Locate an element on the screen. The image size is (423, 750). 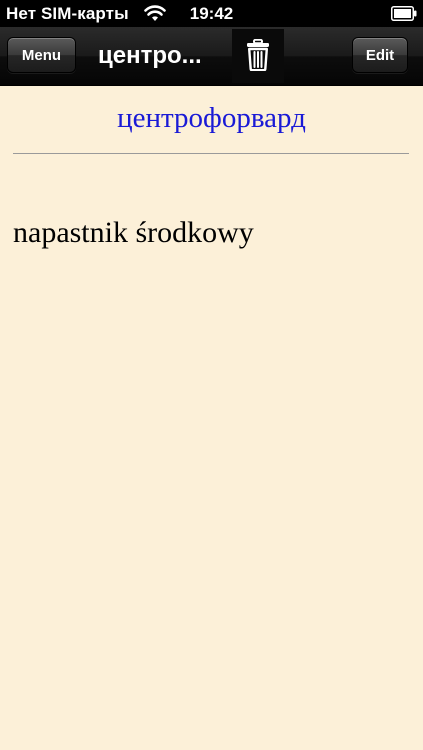
edit-button: Edit is located at coordinates (380, 55).